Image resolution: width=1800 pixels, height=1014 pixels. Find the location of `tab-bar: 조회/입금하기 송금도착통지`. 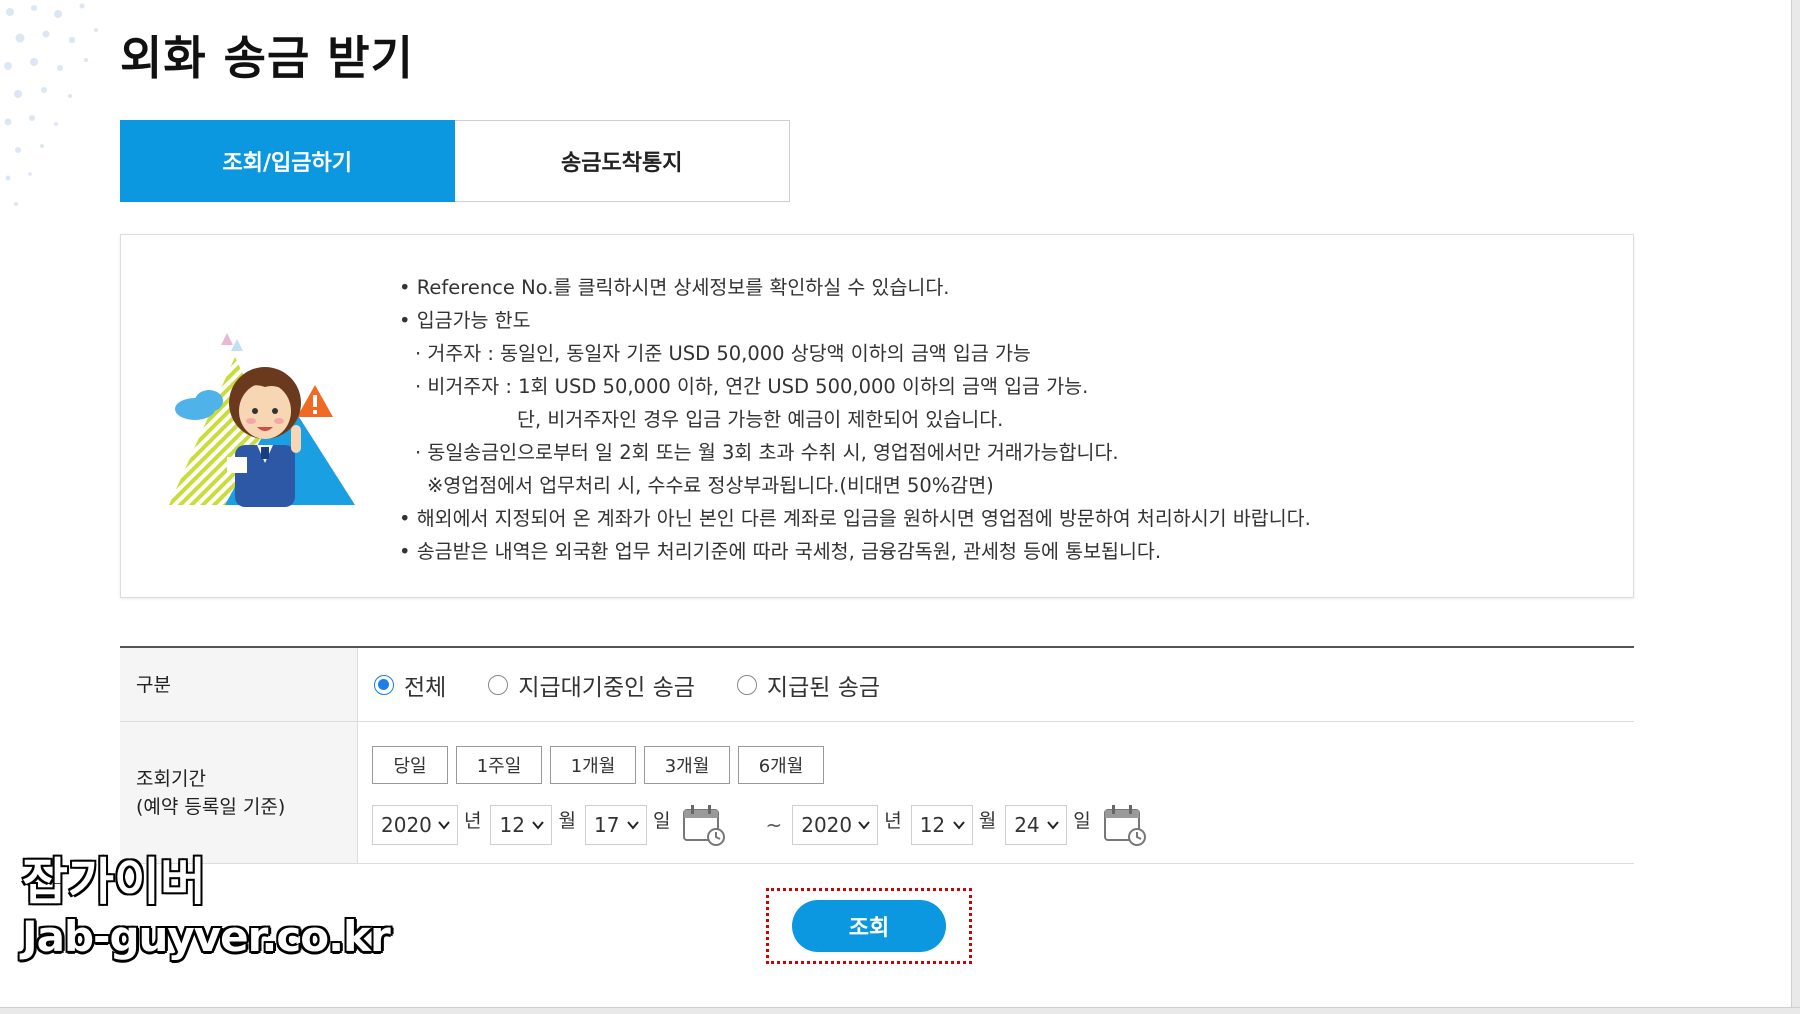

tab-bar: 조회/입금하기 송금도착통지 is located at coordinates (455, 161).